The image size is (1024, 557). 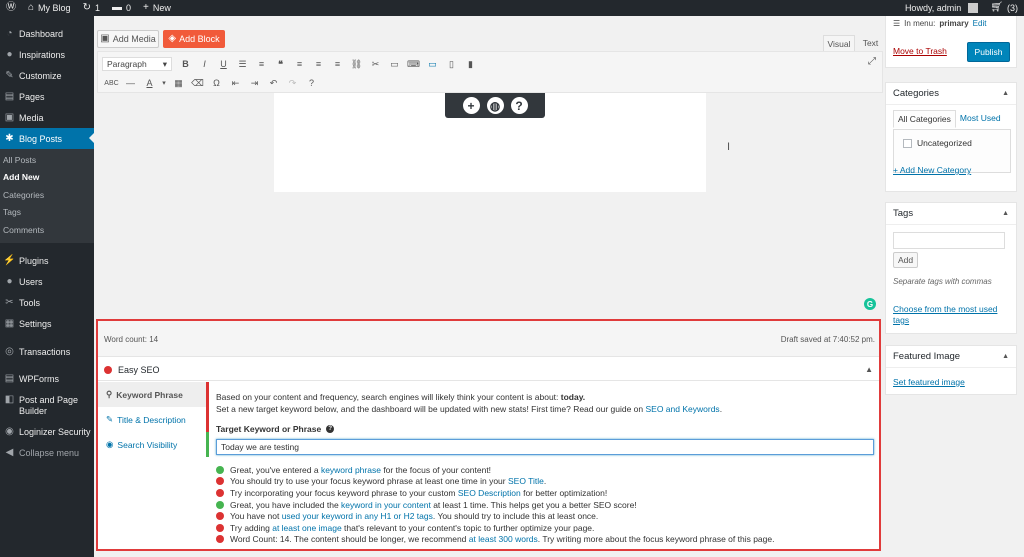 What do you see at coordinates (121, 8) in the screenshot?
I see `comments-link: ▬ 0` at bounding box center [121, 8].